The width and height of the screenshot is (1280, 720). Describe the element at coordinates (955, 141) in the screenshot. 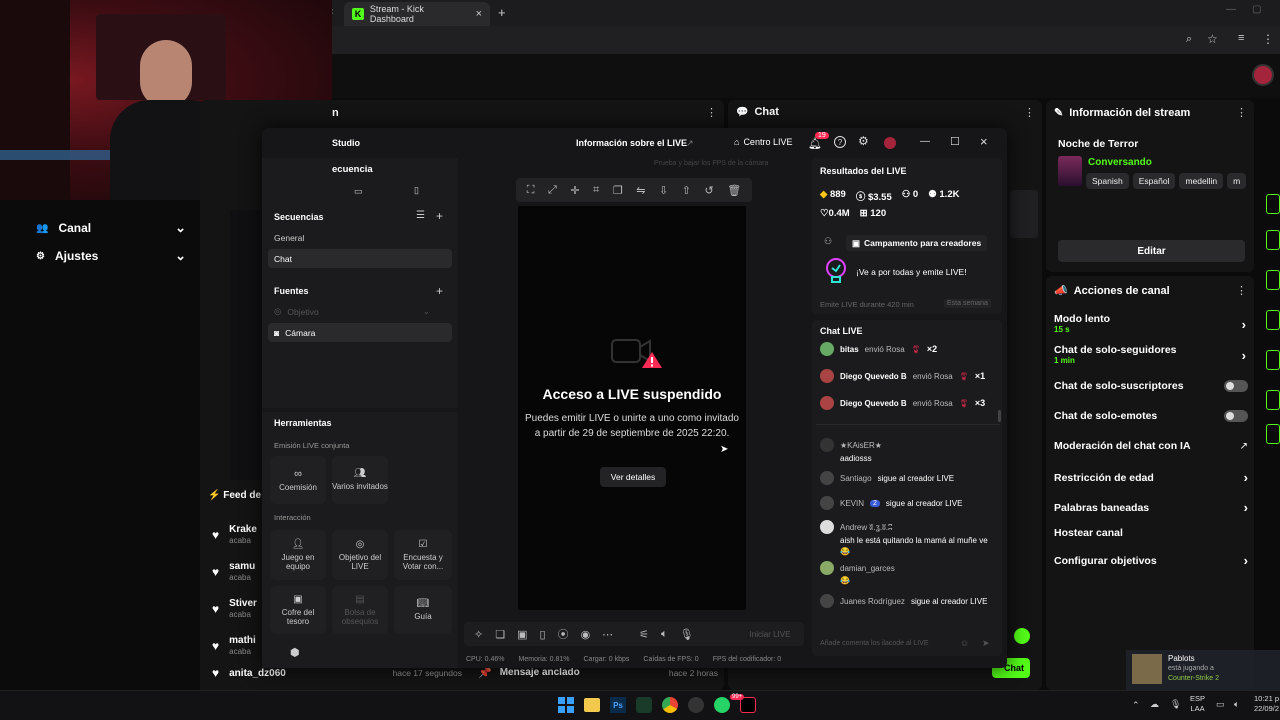

I see `studio-maximize-icon: ☐` at that location.